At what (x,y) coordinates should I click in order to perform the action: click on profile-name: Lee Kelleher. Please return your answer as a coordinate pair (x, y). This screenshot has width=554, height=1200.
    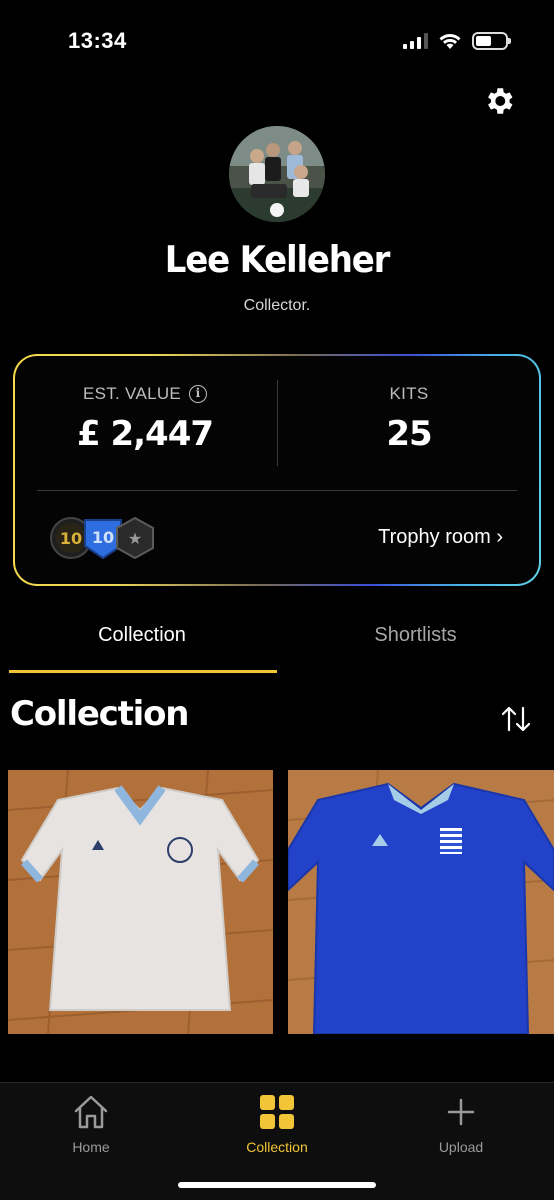
    Looking at the image, I should click on (277, 260).